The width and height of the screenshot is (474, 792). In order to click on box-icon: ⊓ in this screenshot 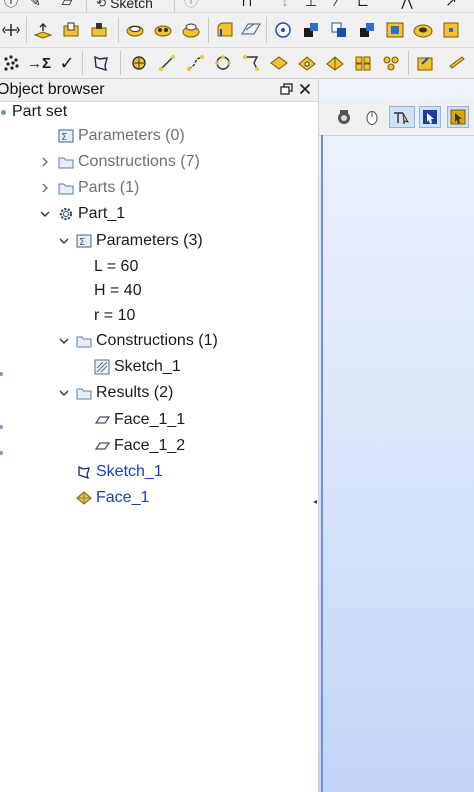, I will do `click(247, 6)`.